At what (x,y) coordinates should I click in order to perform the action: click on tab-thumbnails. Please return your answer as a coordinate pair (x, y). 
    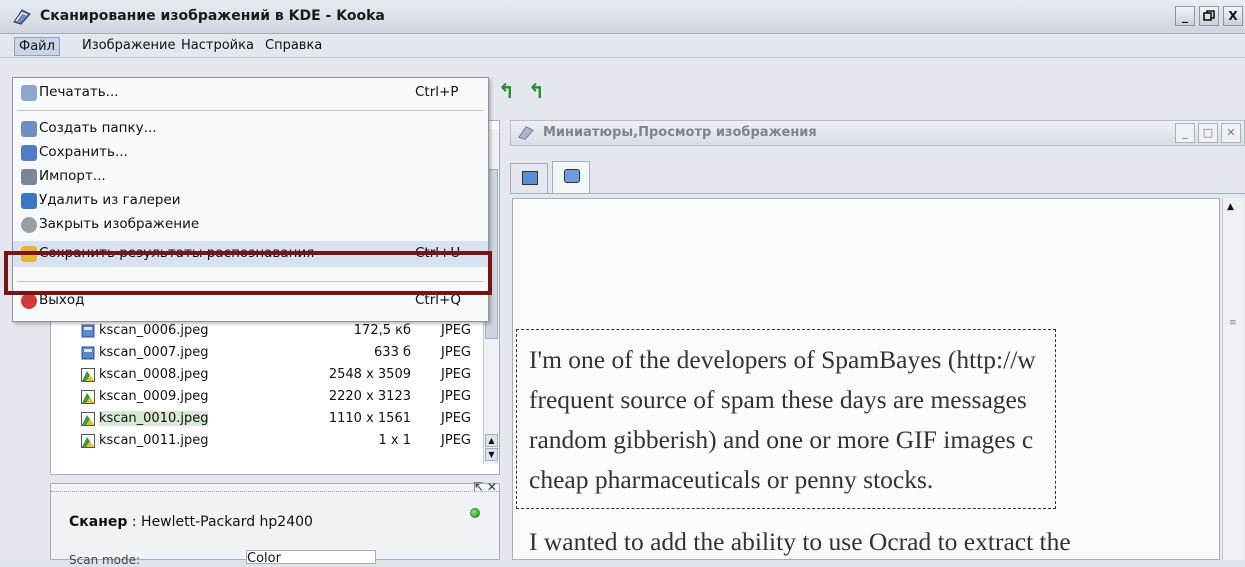
    Looking at the image, I should click on (529, 178).